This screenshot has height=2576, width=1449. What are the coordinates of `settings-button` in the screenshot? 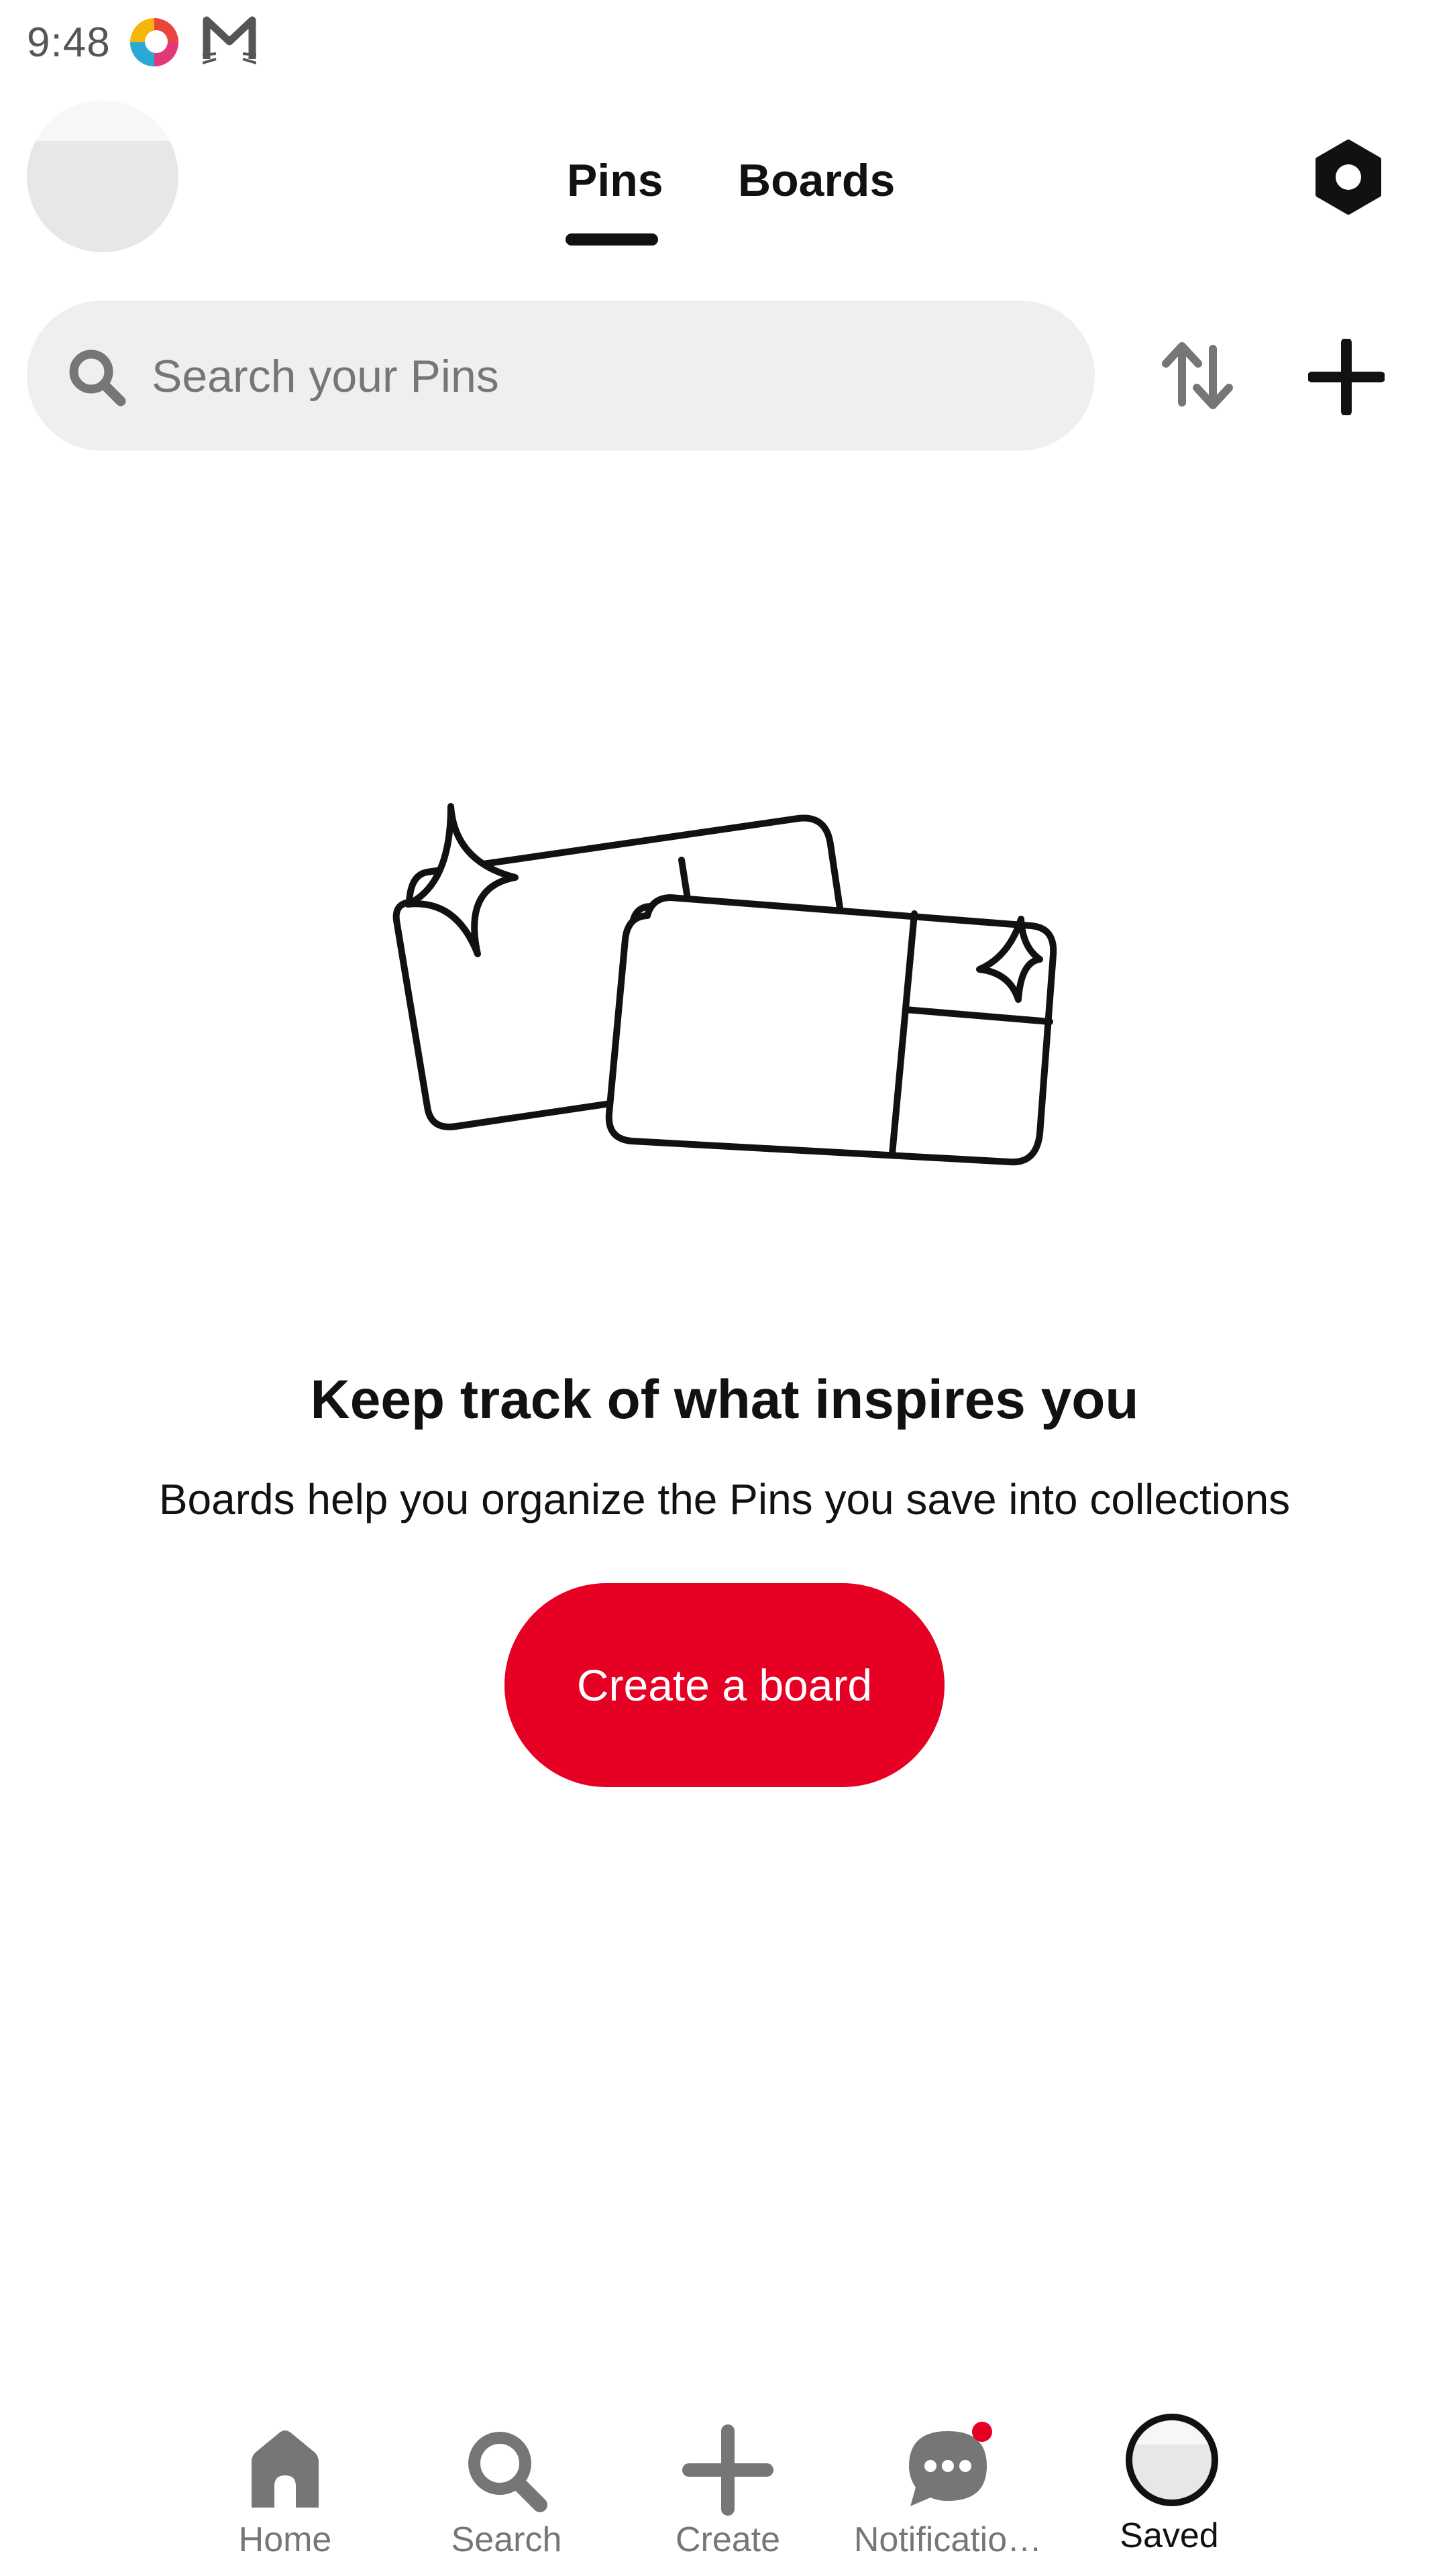 It's located at (1348, 177).